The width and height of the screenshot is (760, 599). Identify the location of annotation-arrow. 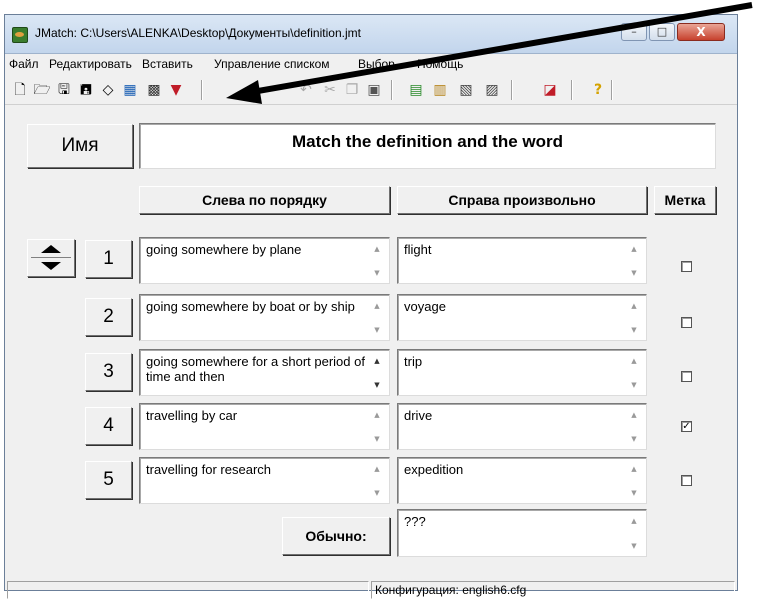
(489, 53).